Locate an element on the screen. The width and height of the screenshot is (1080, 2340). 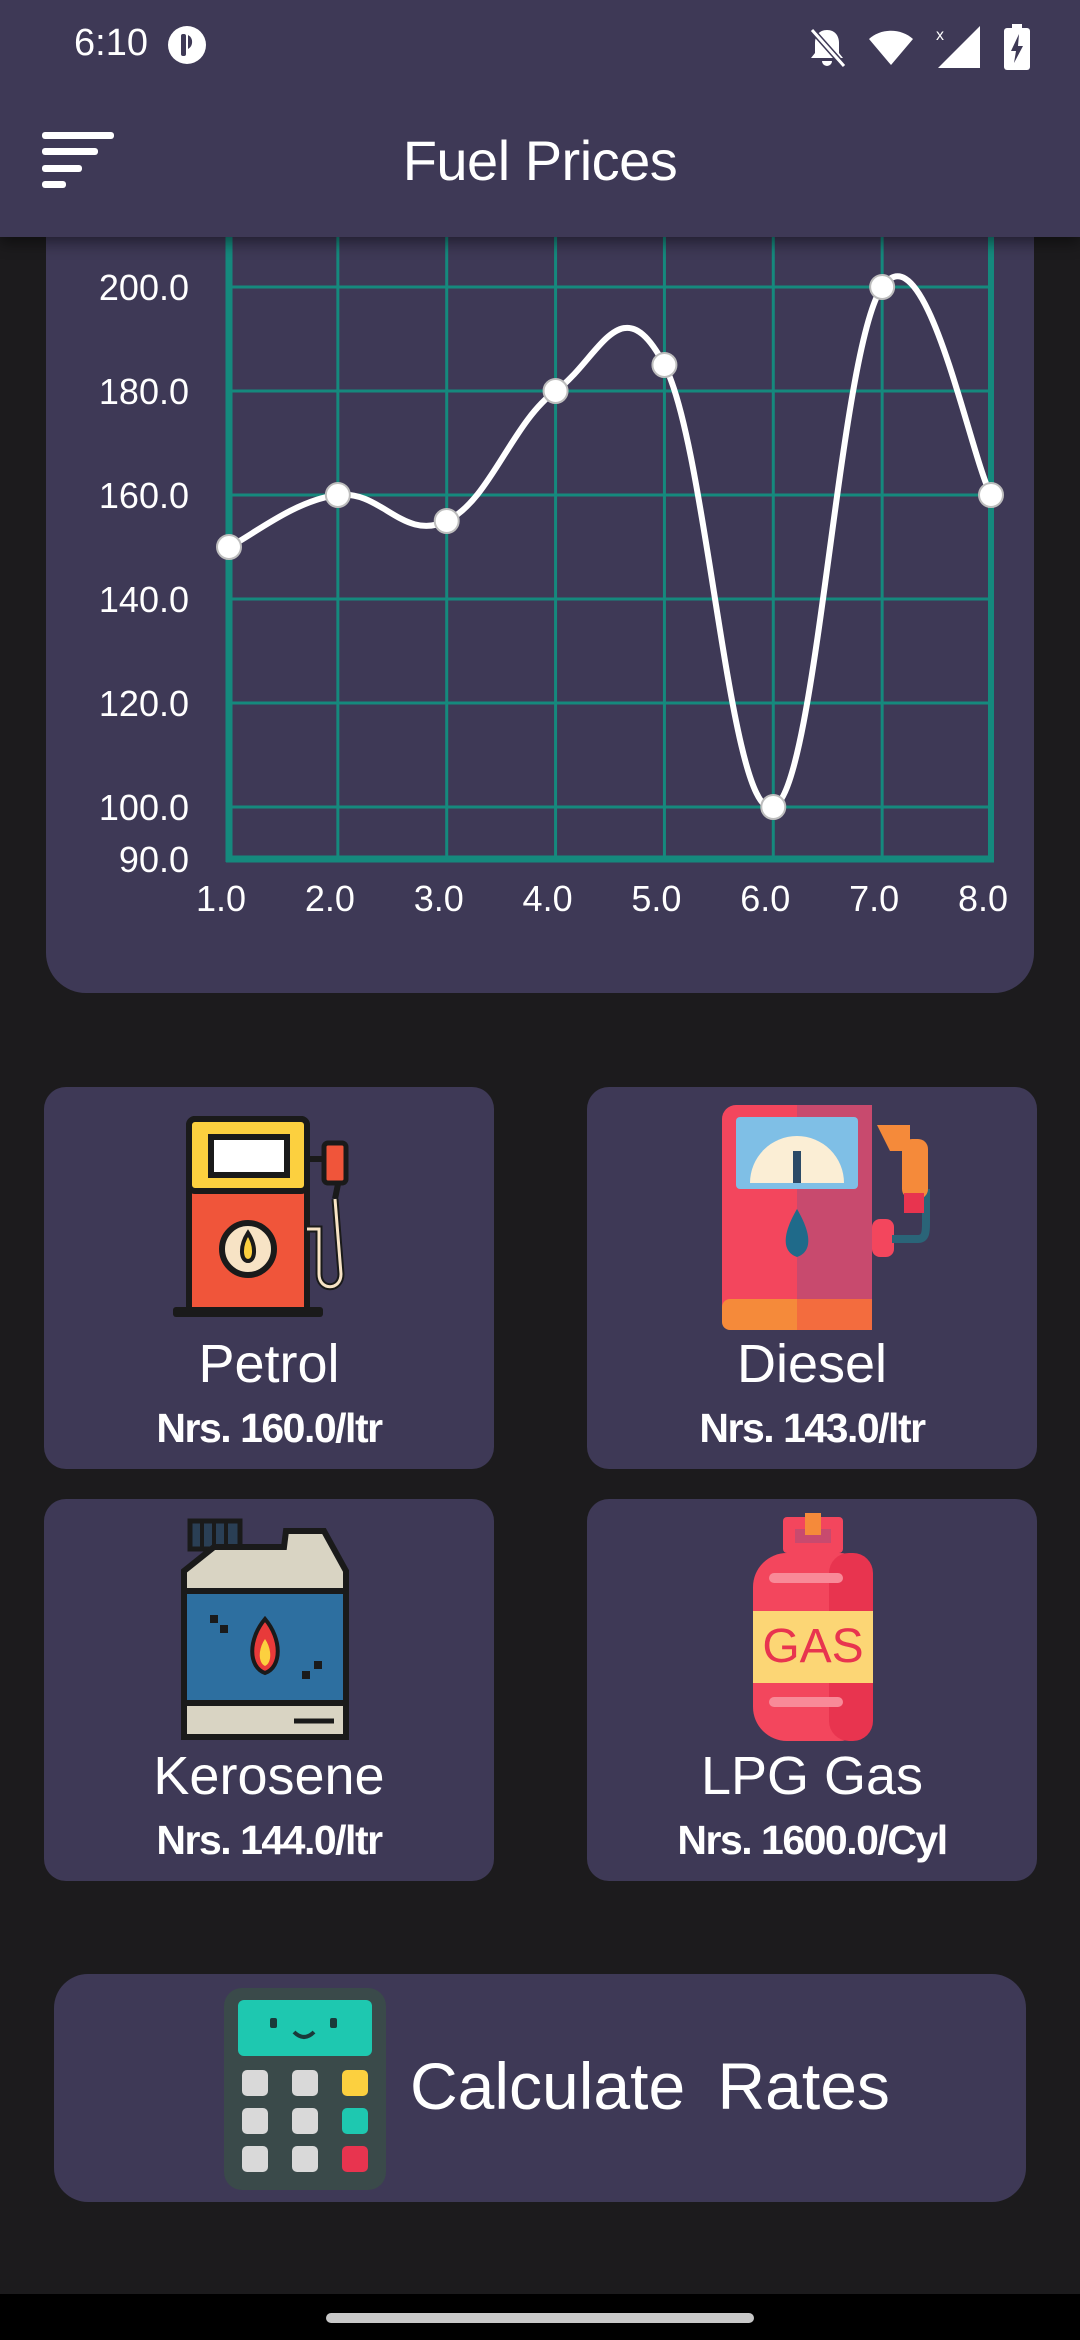
x-tick-label: 2.0 is located at coordinates (330, 898).